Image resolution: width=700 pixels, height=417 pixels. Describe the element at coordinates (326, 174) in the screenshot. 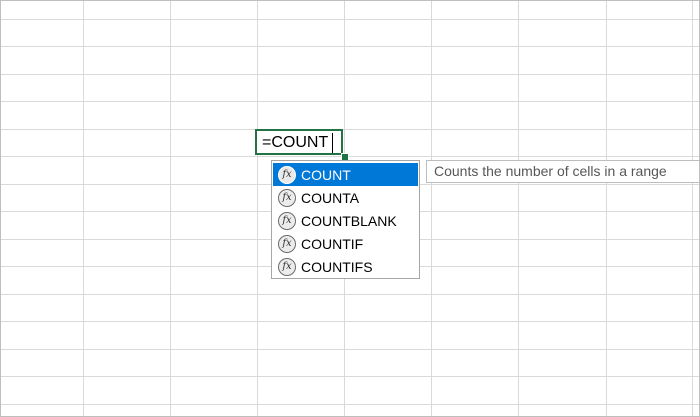

I see `autocomplete-item-label: COUNT` at that location.